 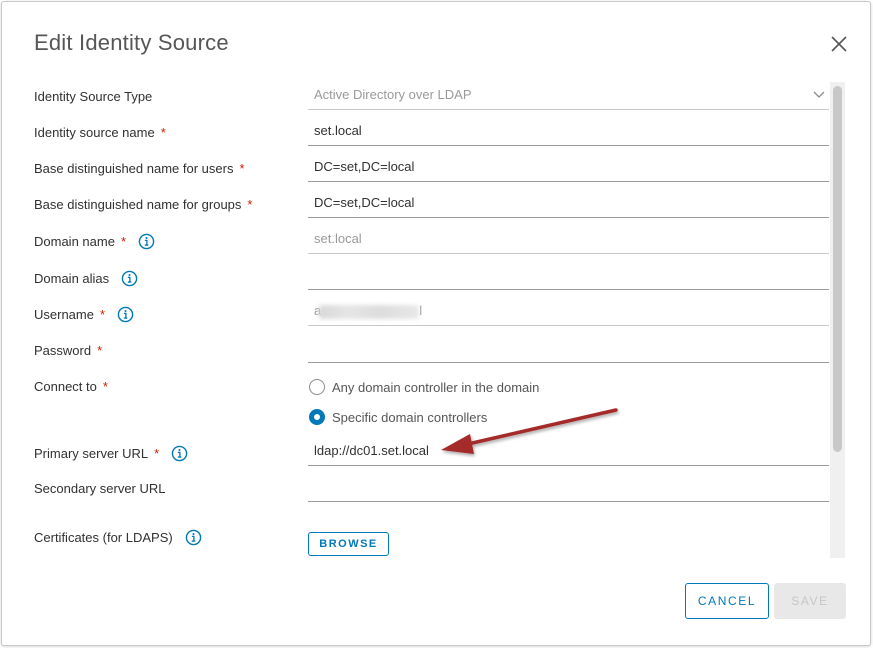 I want to click on domain-name-input: set.local, so click(x=568, y=241).